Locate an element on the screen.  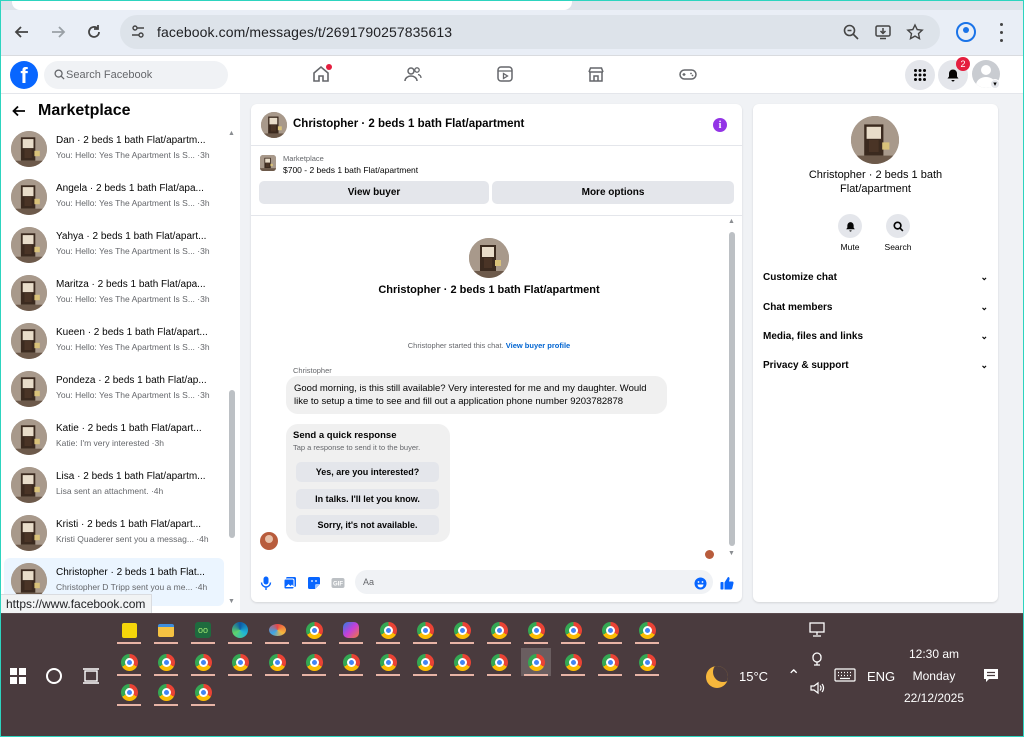
clock-day: Monday is located at coordinates (934, 676).